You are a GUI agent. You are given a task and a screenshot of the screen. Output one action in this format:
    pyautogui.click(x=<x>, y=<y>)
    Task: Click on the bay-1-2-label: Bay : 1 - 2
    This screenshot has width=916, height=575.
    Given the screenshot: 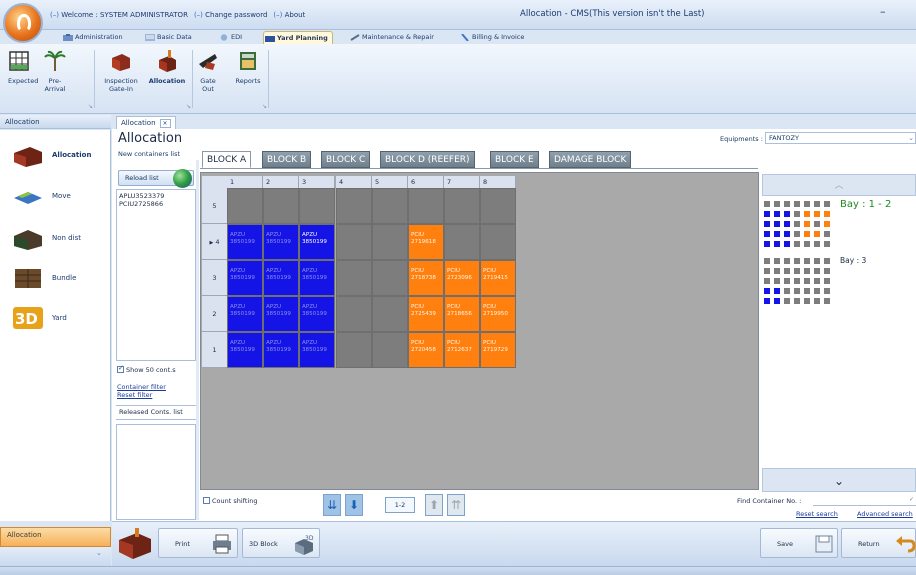 What is the action you would take?
    pyautogui.click(x=865, y=204)
    